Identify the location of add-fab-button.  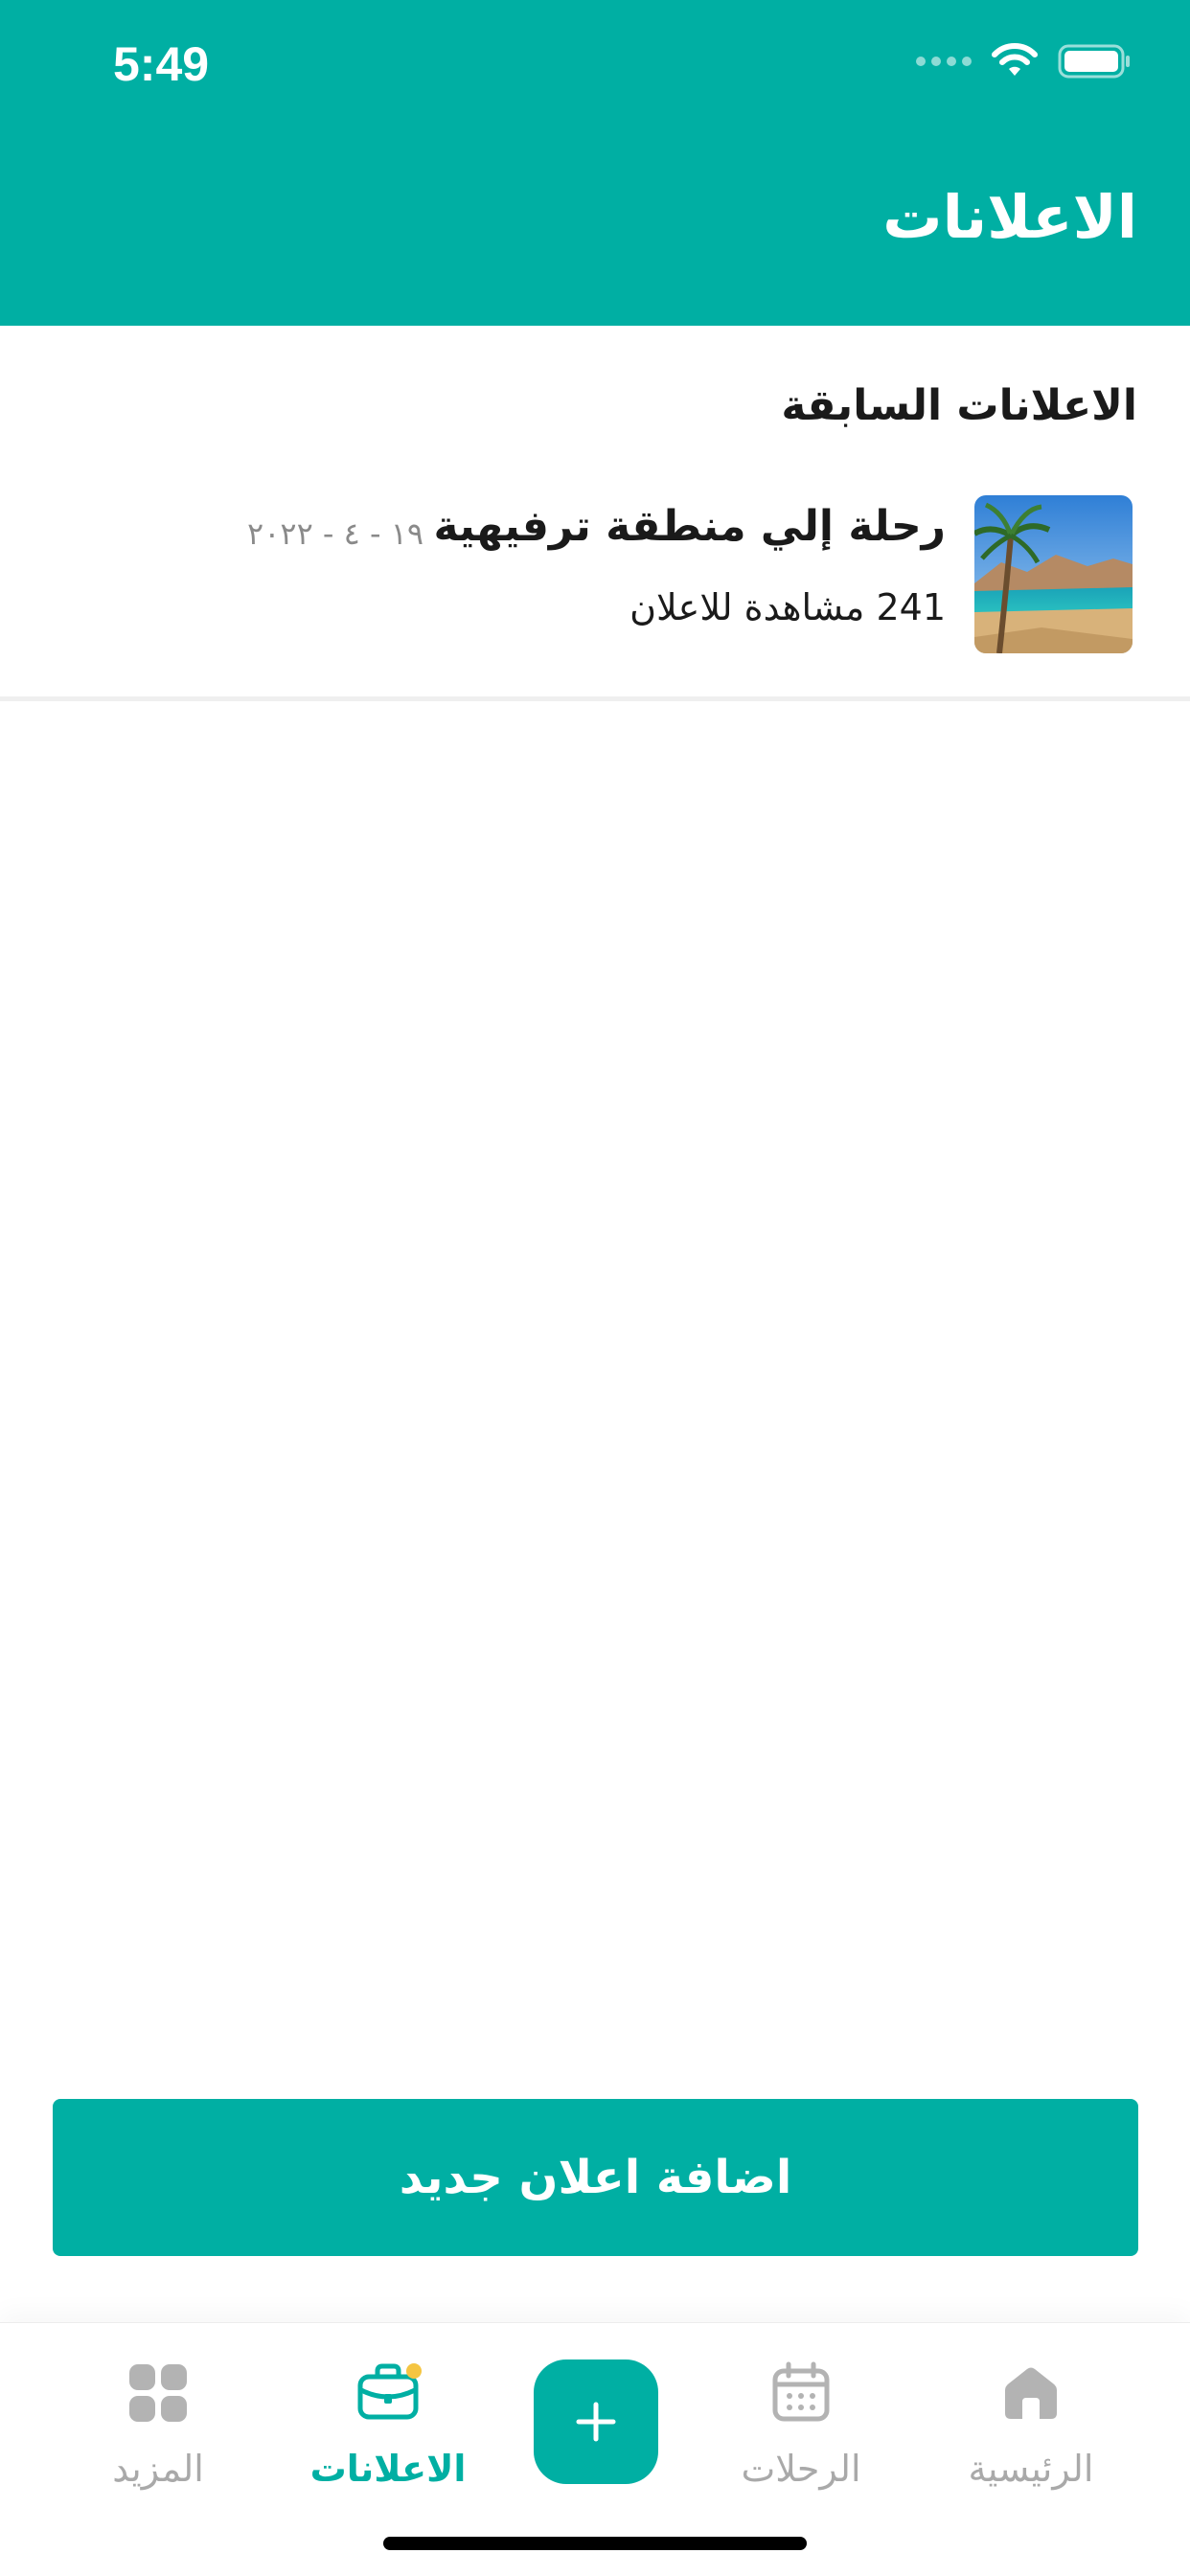
(596, 2421).